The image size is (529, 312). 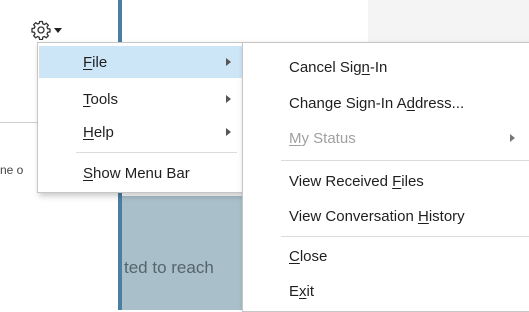 What do you see at coordinates (58, 30) in the screenshot?
I see `caret-down-icon` at bounding box center [58, 30].